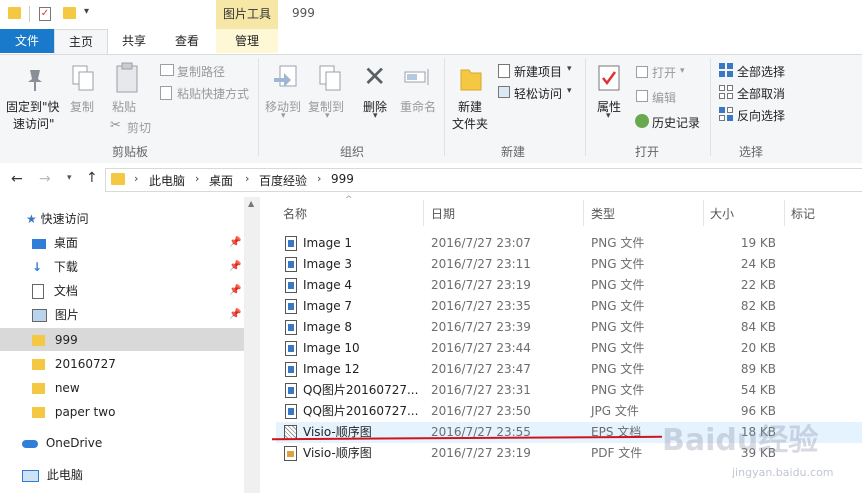 The height and width of the screenshot is (493, 862). Describe the element at coordinates (83, 78) in the screenshot. I see `copy-icon` at that location.